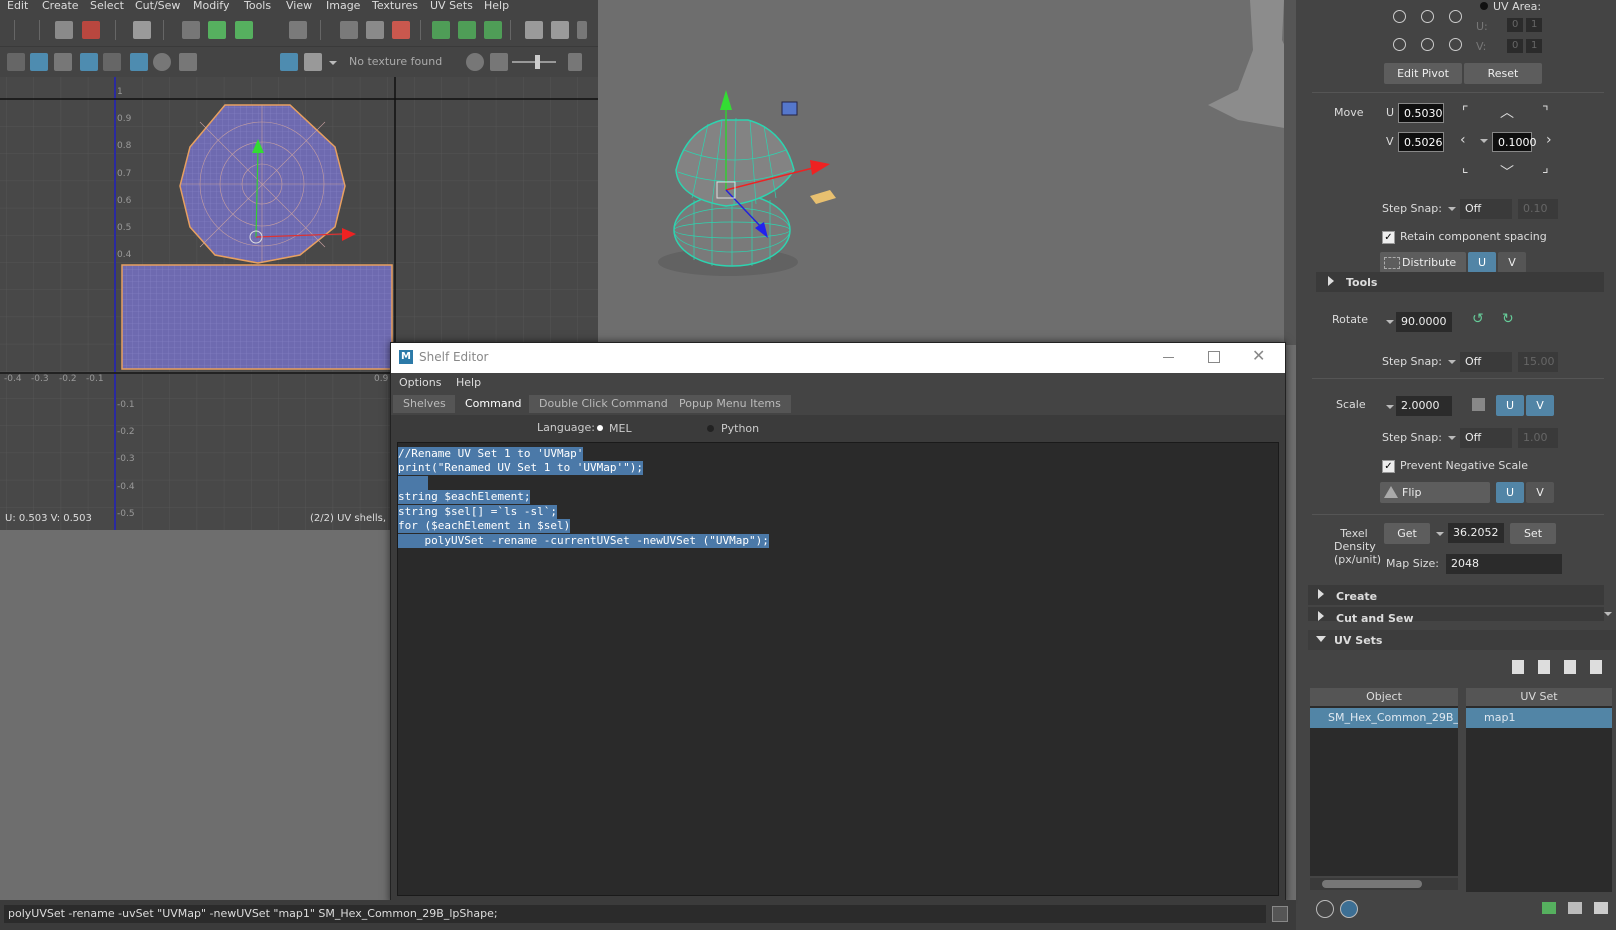 The width and height of the screenshot is (1616, 930). What do you see at coordinates (560, 30) in the screenshot?
I see `align-right-icon` at bounding box center [560, 30].